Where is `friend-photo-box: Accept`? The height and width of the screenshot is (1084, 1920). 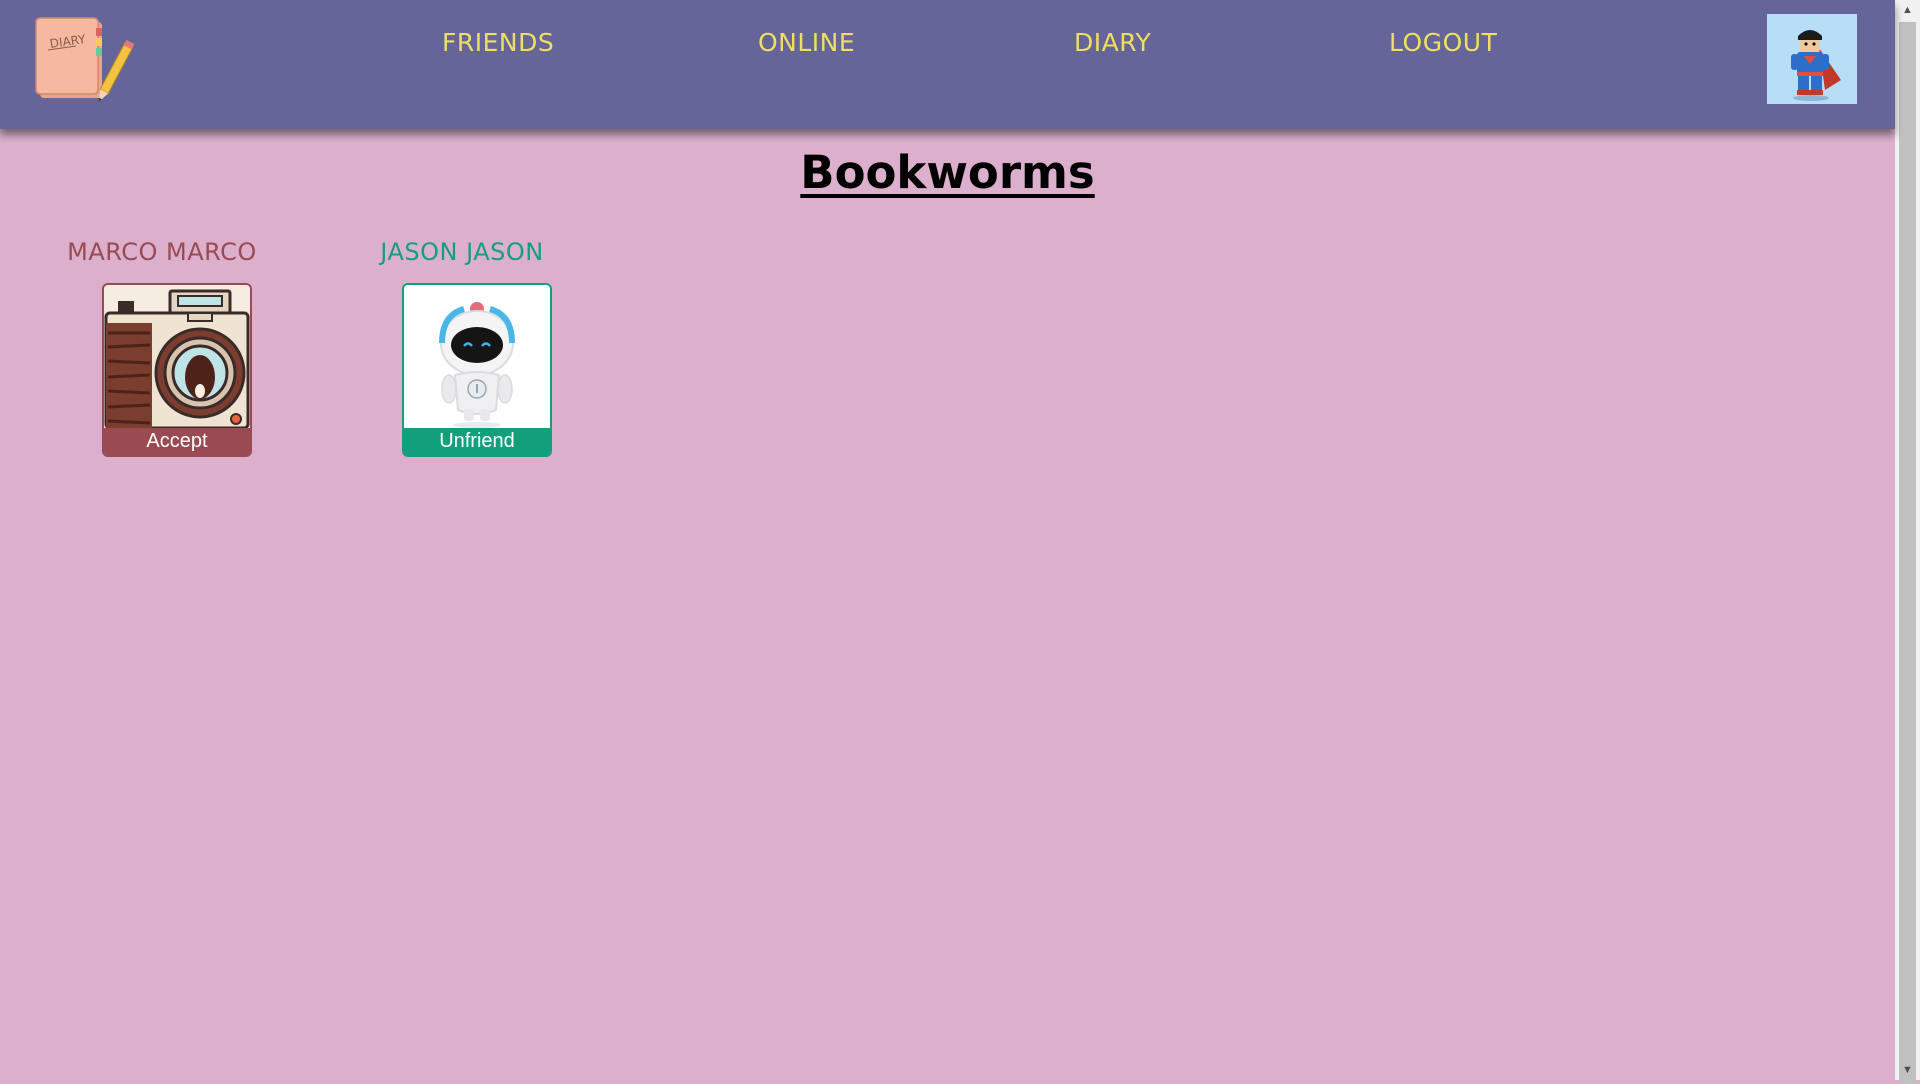
friend-photo-box: Accept is located at coordinates (177, 370).